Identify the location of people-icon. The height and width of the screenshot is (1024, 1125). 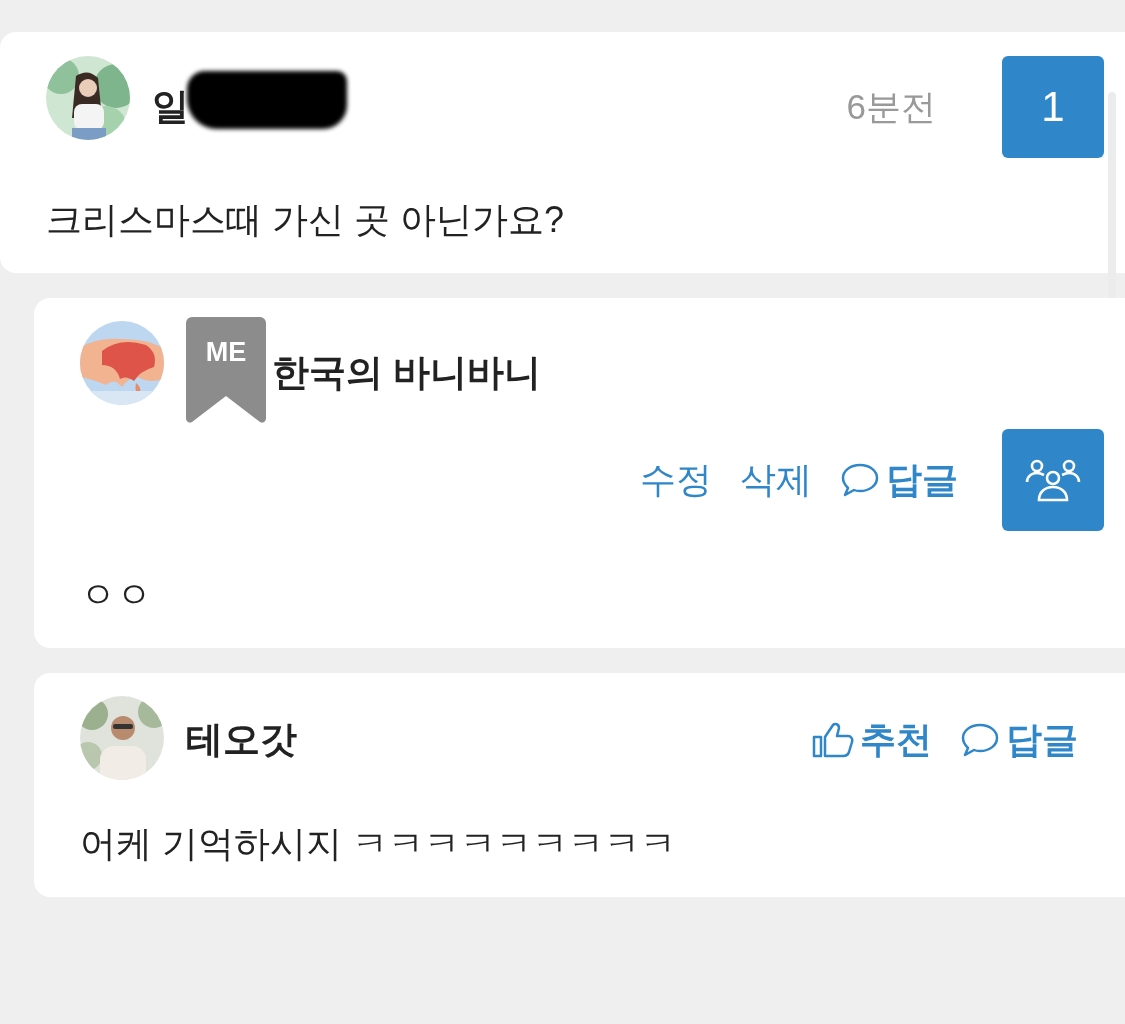
(1053, 480).